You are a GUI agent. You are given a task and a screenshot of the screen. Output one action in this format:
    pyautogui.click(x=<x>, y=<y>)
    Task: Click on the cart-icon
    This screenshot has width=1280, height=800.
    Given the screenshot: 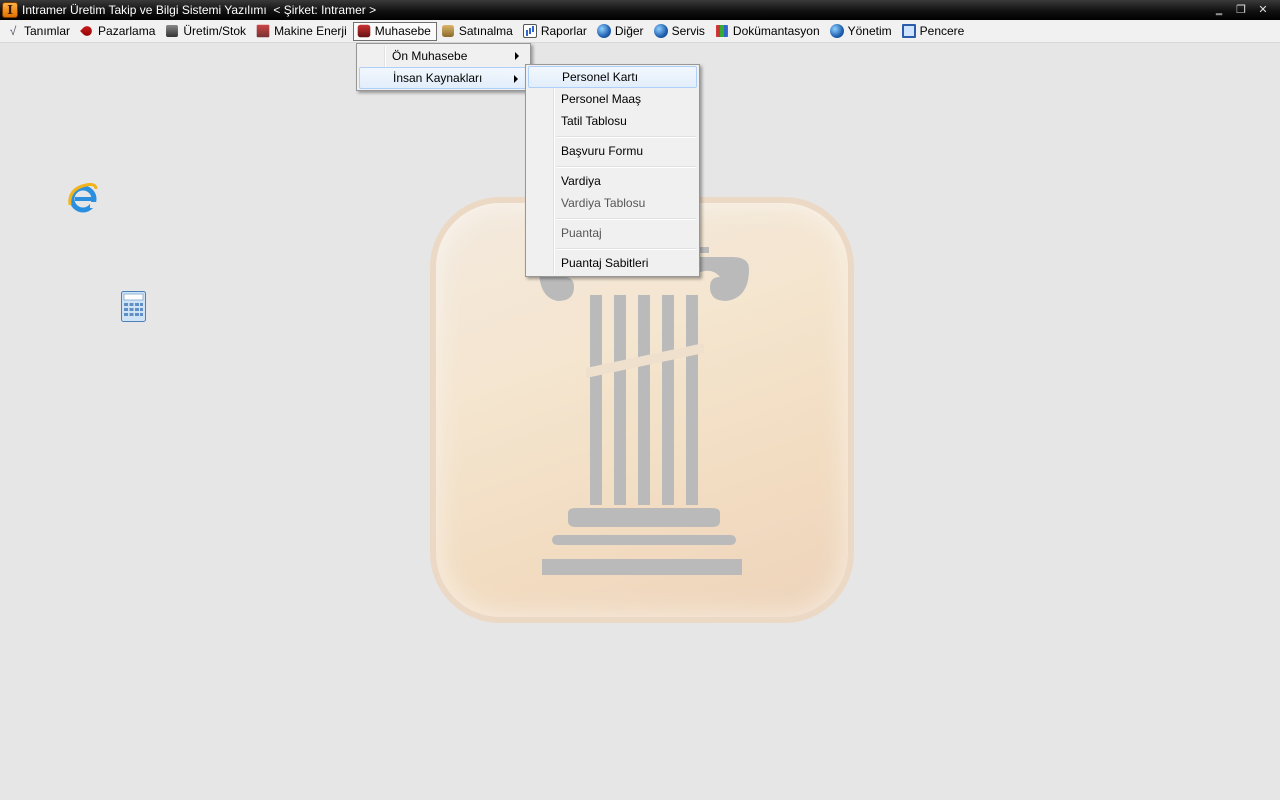 What is the action you would take?
    pyautogui.click(x=447, y=31)
    